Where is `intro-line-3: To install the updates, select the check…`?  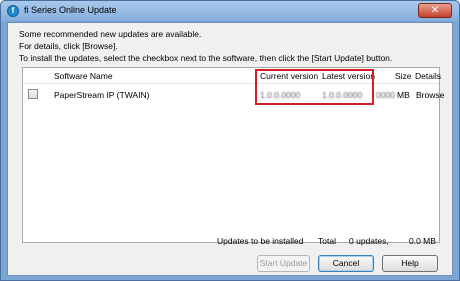 intro-line-3: To install the updates, select the check… is located at coordinates (206, 58).